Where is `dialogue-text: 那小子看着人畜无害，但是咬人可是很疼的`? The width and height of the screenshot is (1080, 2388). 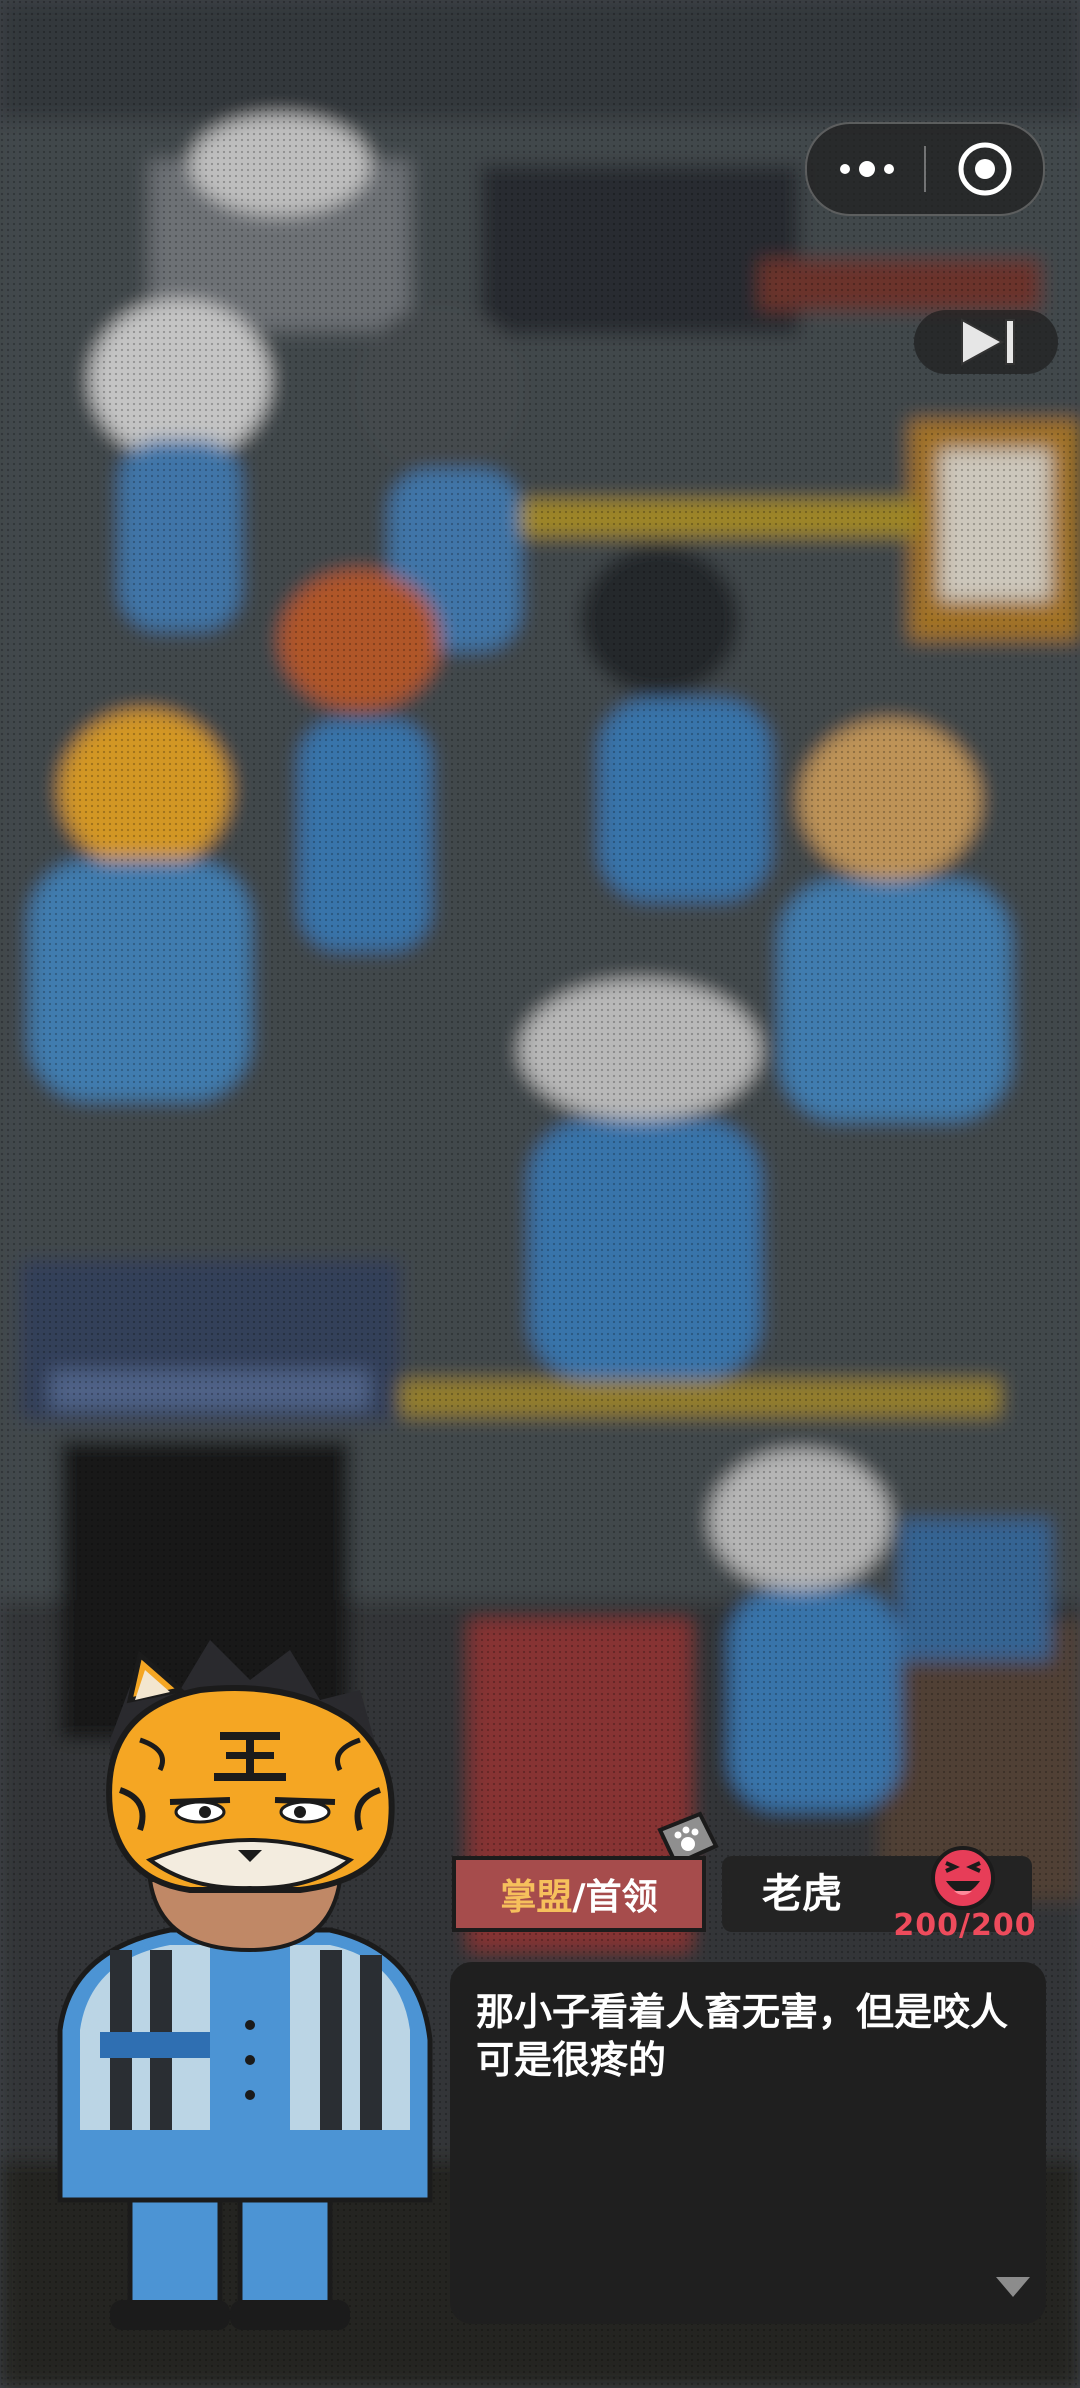 dialogue-text: 那小子看着人畜无害，但是咬人可是很疼的 is located at coordinates (742, 2036).